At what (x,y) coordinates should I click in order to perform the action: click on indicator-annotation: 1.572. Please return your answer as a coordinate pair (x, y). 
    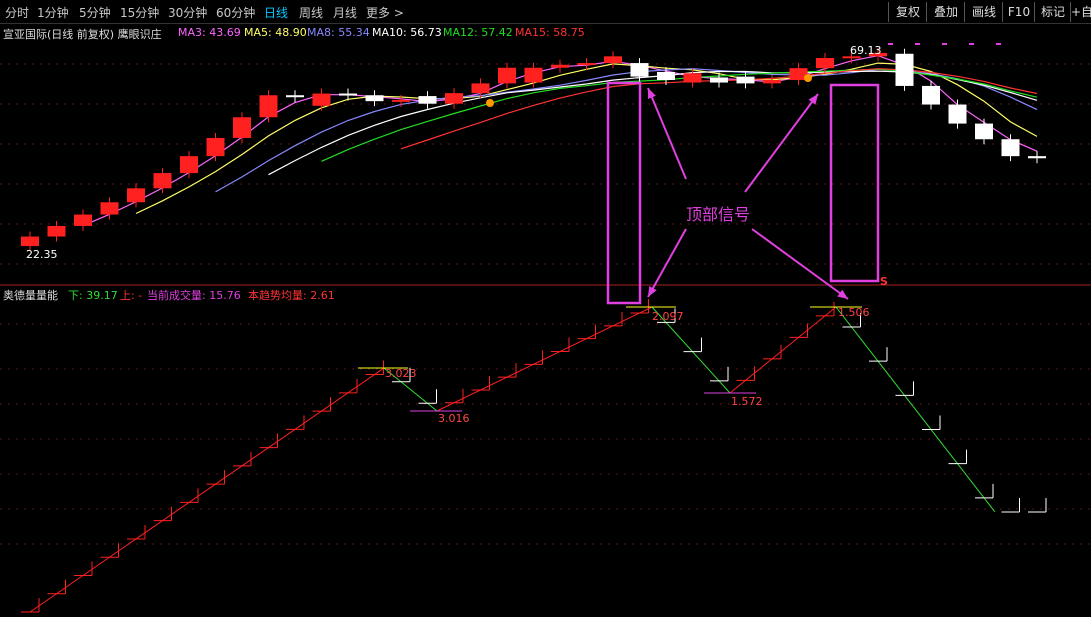
    Looking at the image, I should click on (747, 401).